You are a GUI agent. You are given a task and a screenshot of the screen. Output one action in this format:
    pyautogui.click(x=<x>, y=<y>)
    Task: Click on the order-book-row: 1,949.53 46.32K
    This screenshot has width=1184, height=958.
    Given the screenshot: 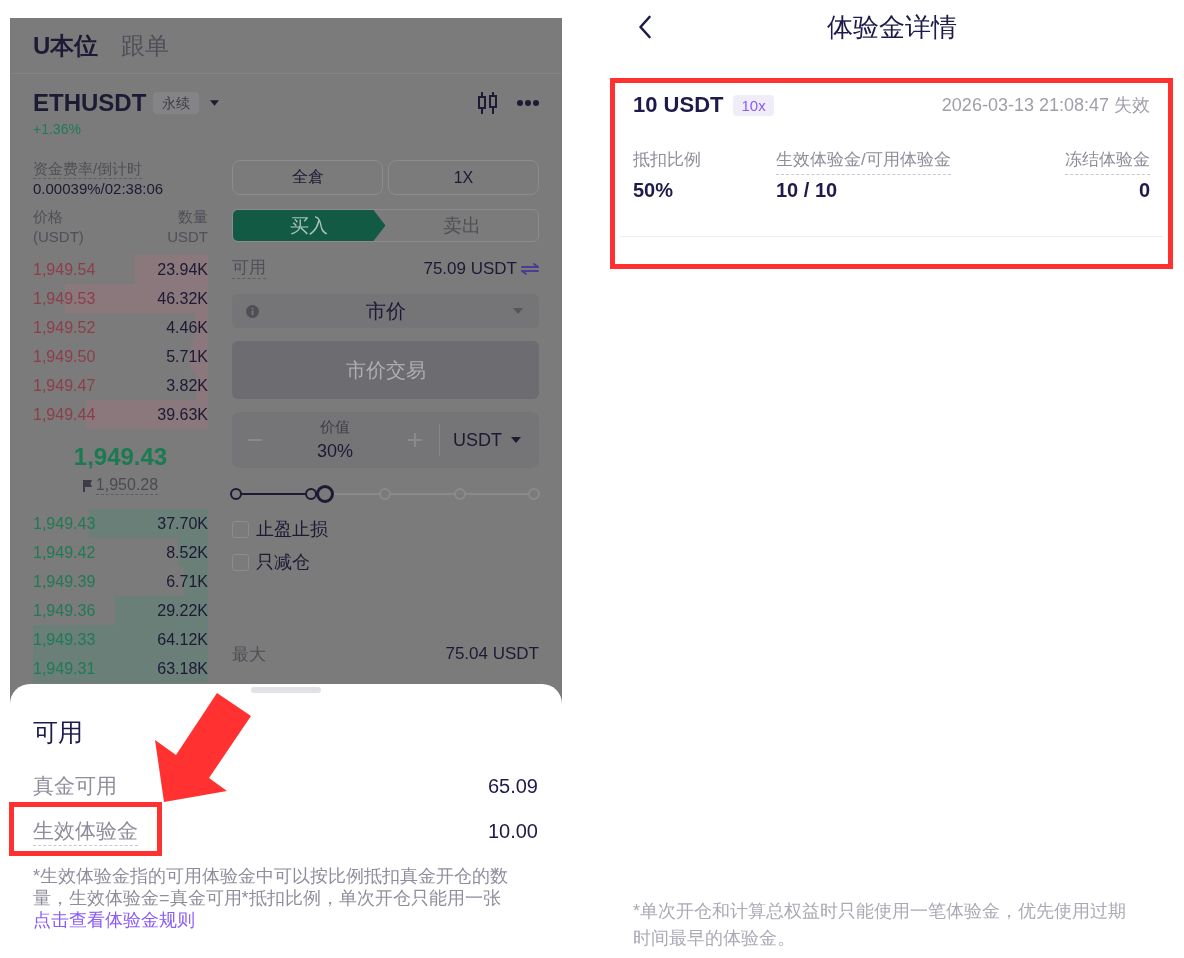 What is the action you would take?
    pyautogui.click(x=120, y=298)
    